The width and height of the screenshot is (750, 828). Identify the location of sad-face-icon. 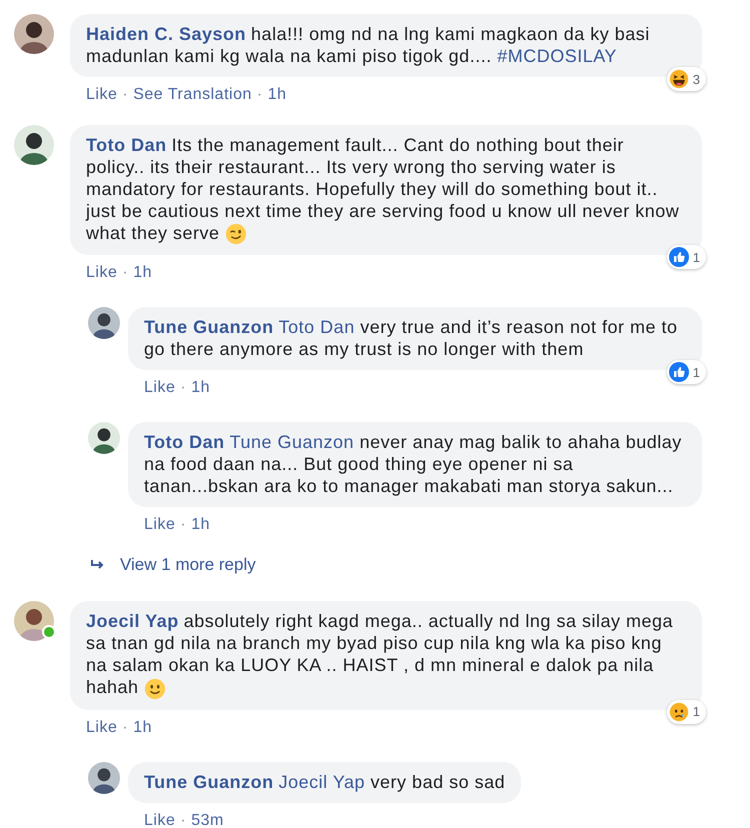
(678, 712).